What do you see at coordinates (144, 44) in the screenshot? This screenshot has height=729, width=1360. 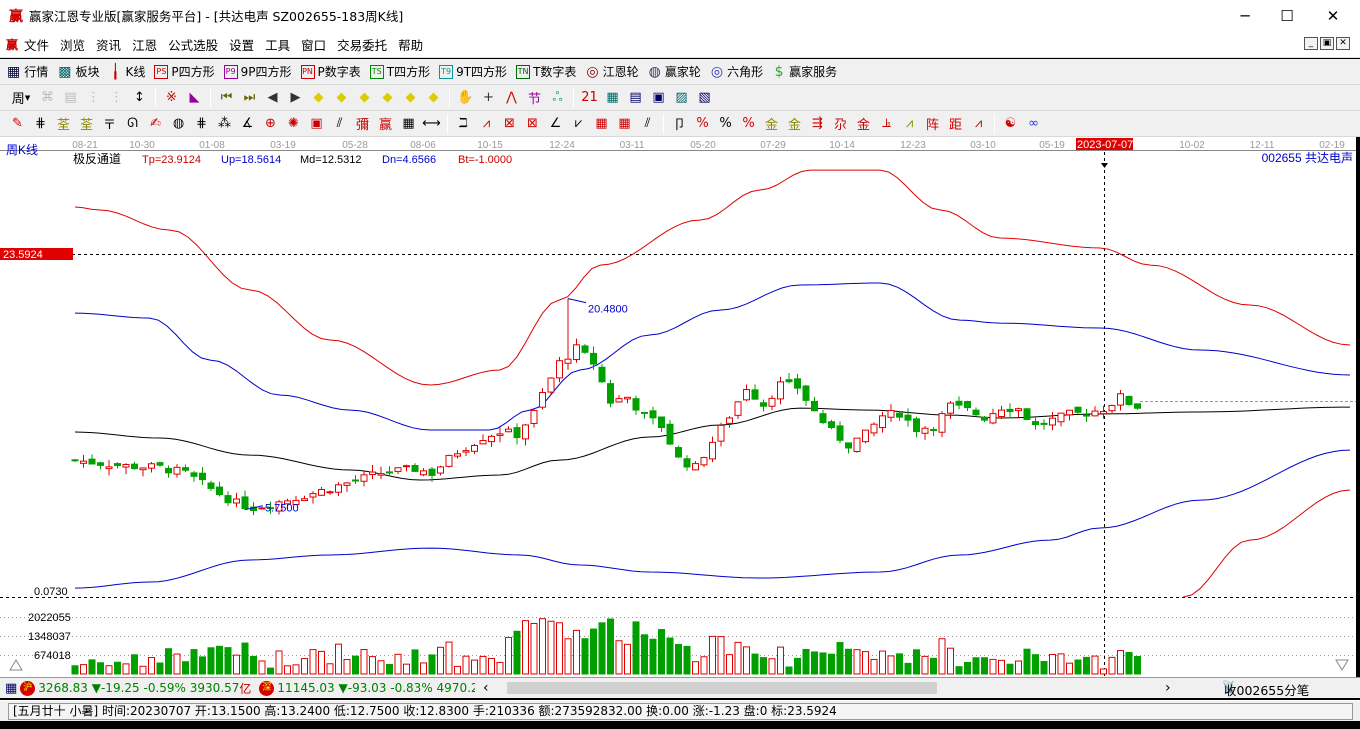 I see `menu-item: 江恩` at bounding box center [144, 44].